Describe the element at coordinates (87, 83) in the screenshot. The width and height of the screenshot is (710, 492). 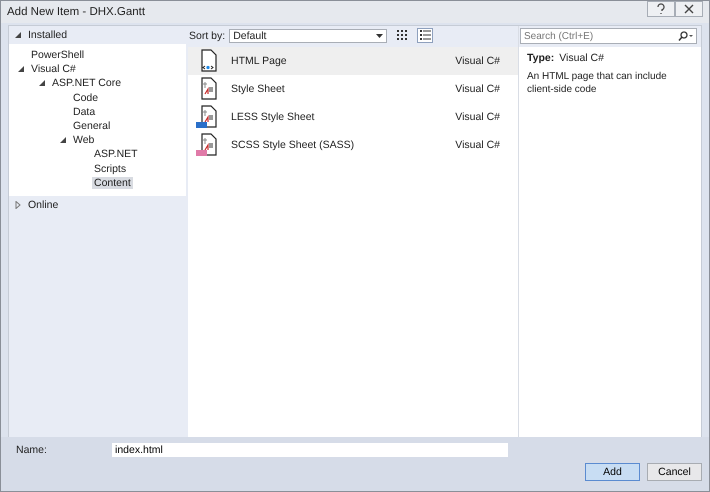
I see `tree-item: ASP.NET Core` at that location.